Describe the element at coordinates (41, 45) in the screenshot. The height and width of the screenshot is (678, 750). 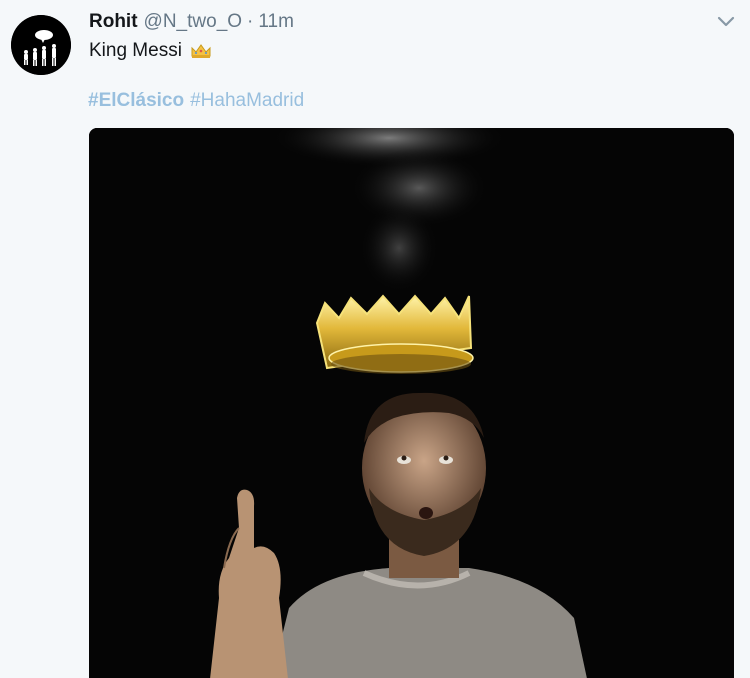
I see `user-avatar` at that location.